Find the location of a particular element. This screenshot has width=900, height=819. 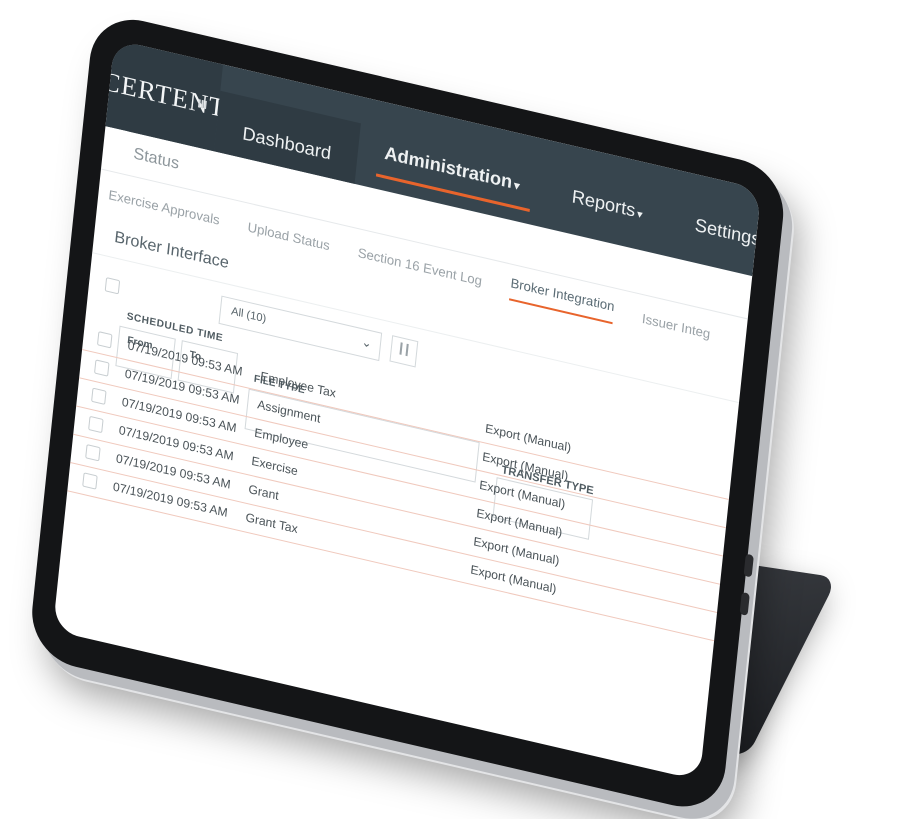

select-all-checkbox is located at coordinates (112, 286).